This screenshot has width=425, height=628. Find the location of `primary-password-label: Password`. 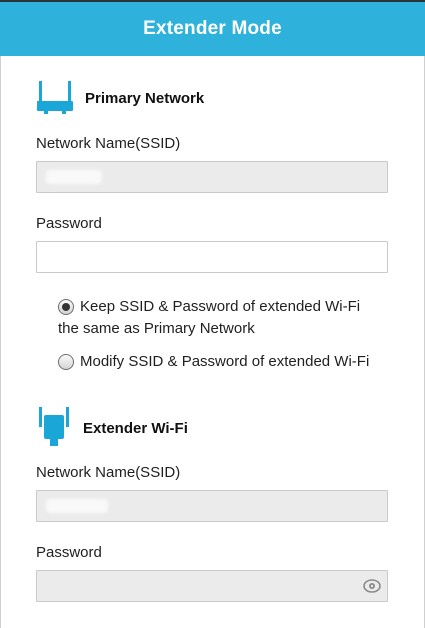

primary-password-label: Password is located at coordinates (69, 223).